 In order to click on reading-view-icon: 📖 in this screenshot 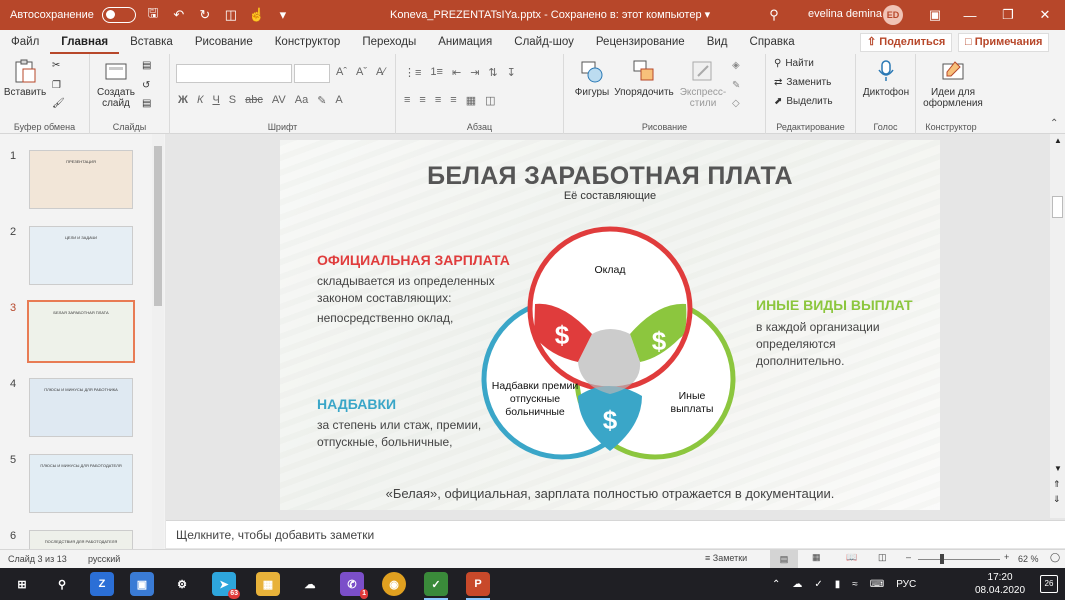, I will do `click(851, 557)`.